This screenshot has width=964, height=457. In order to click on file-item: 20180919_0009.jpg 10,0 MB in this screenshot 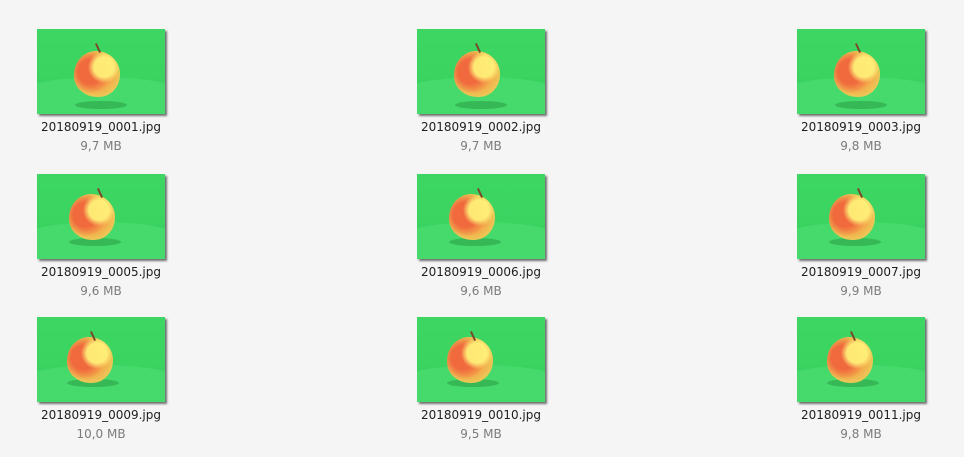, I will do `click(101, 379)`.